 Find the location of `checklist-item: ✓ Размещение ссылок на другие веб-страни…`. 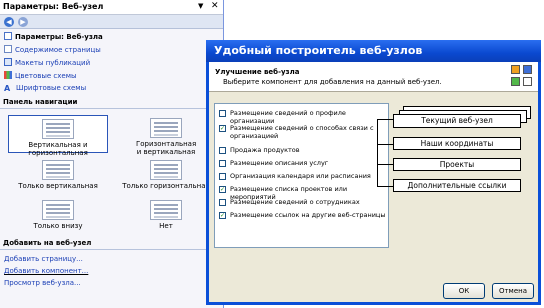

checklist-item: ✓ Размещение ссылок на другие веб-страни… is located at coordinates (301, 216).